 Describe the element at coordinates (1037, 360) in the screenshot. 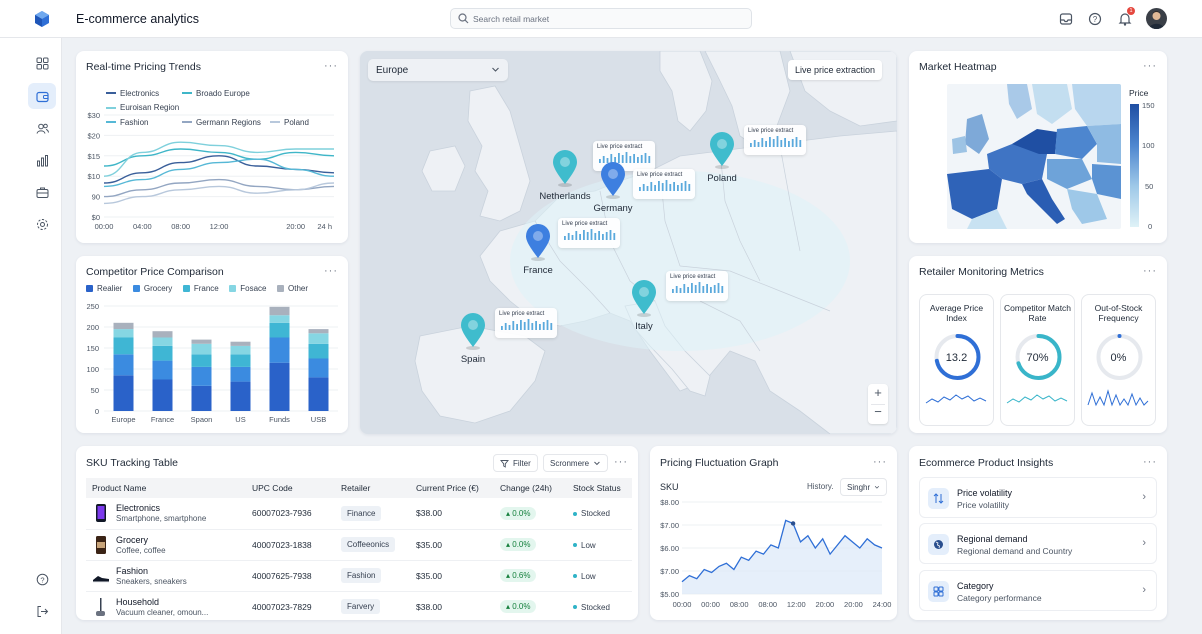

I see `metric-card: Competitor Match Rate 70%` at that location.